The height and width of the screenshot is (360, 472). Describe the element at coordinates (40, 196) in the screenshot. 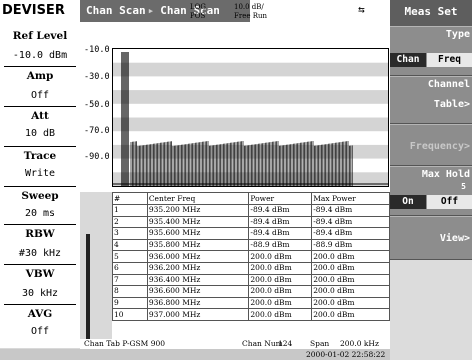

I see `sweep-label: Sweep` at that location.